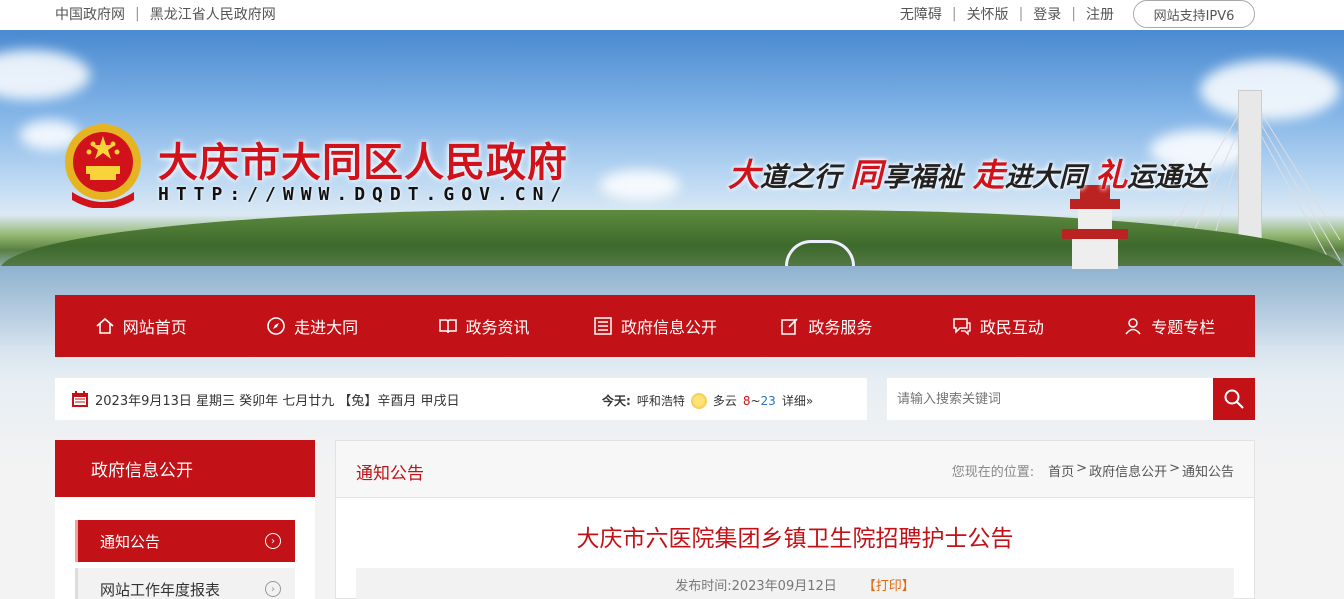  What do you see at coordinates (1095, 227) in the screenshot?
I see `pagoda` at bounding box center [1095, 227].